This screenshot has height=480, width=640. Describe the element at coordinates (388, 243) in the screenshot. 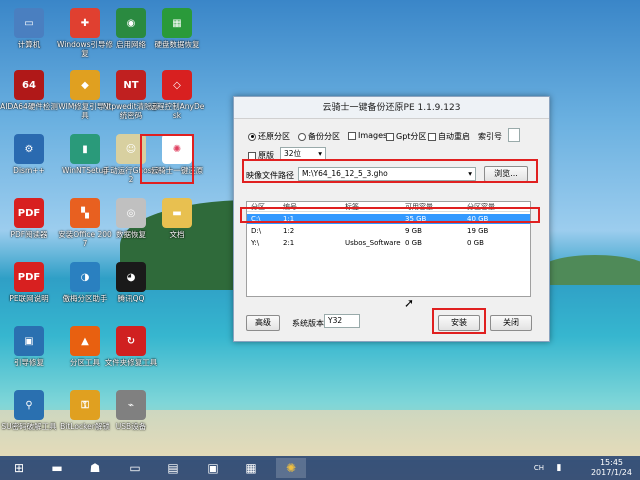

I see `table-row: Y:\ 2:1 Usbos_Software 0 GB 0 GB` at that location.